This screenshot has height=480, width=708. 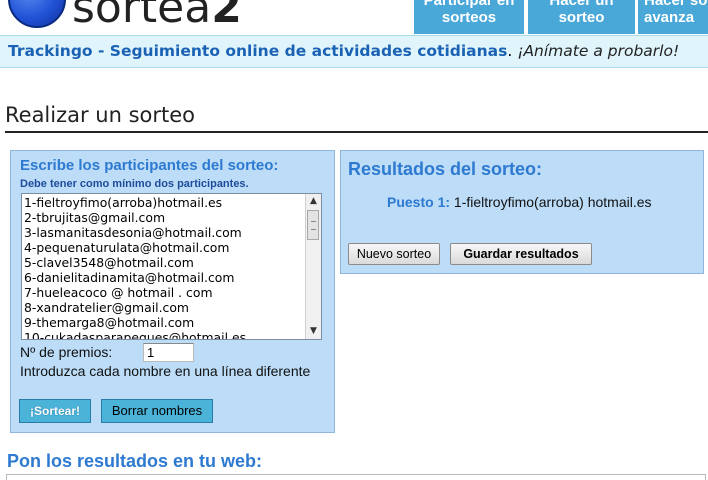 What do you see at coordinates (135, 335) in the screenshot?
I see `participant-line: 10-cukadasparapegues@hotmail.es` at bounding box center [135, 335].